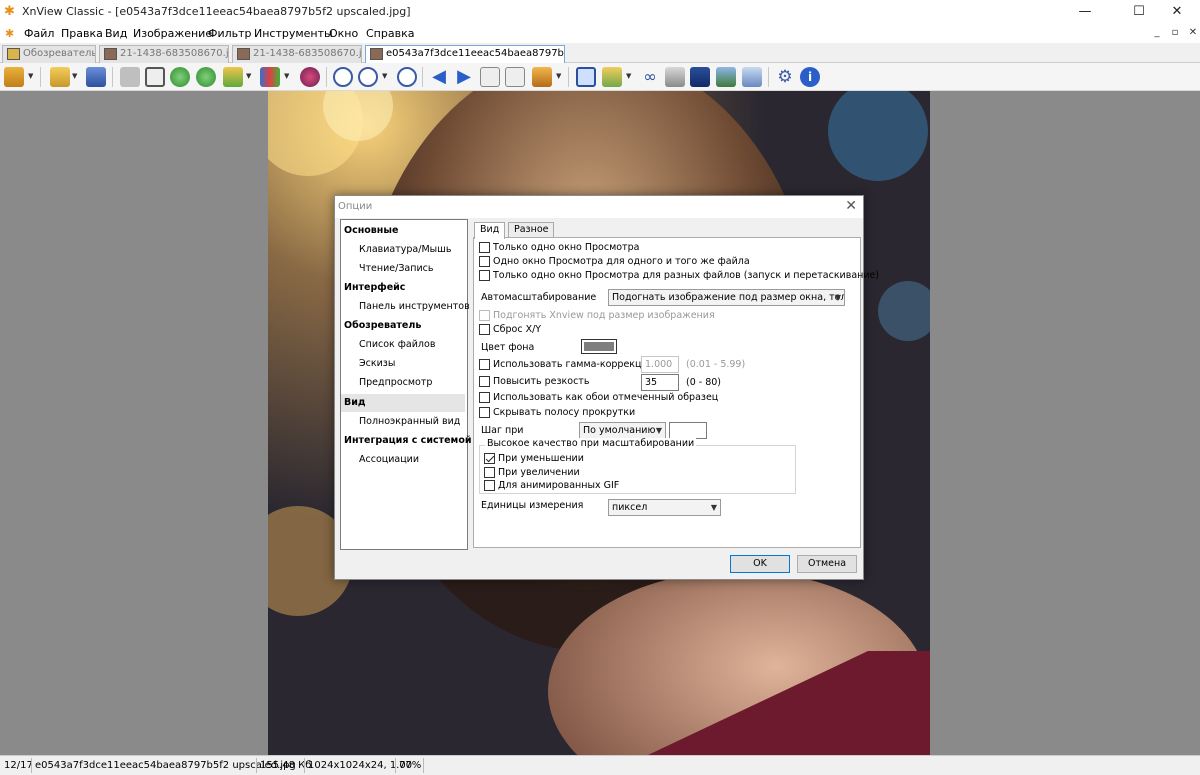  Describe the element at coordinates (343, 77) in the screenshot. I see `zoom-in-icon` at that location.